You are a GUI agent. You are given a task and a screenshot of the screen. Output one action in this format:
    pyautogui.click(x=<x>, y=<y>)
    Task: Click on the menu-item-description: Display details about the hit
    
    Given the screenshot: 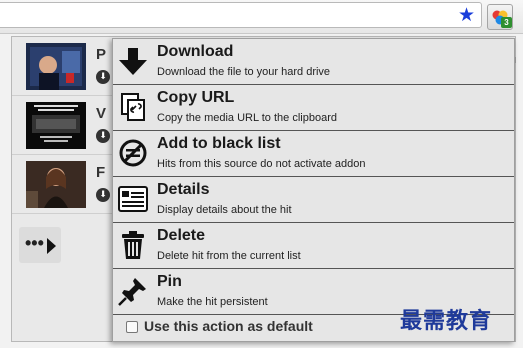 What is the action you would take?
    pyautogui.click(x=224, y=210)
    